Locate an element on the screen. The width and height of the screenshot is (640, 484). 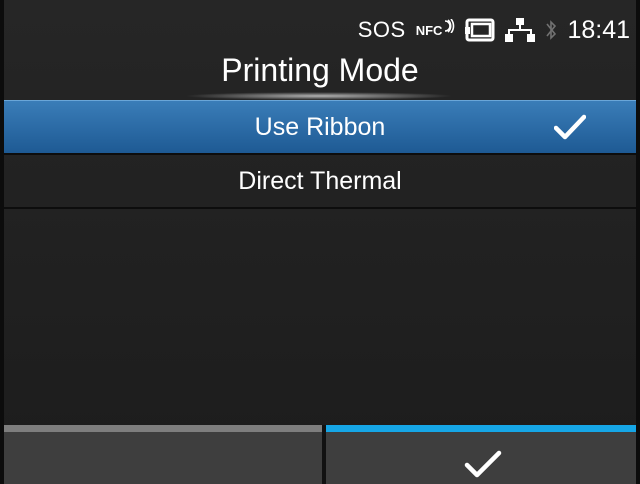
page-title: Printing Mode is located at coordinates (320, 70).